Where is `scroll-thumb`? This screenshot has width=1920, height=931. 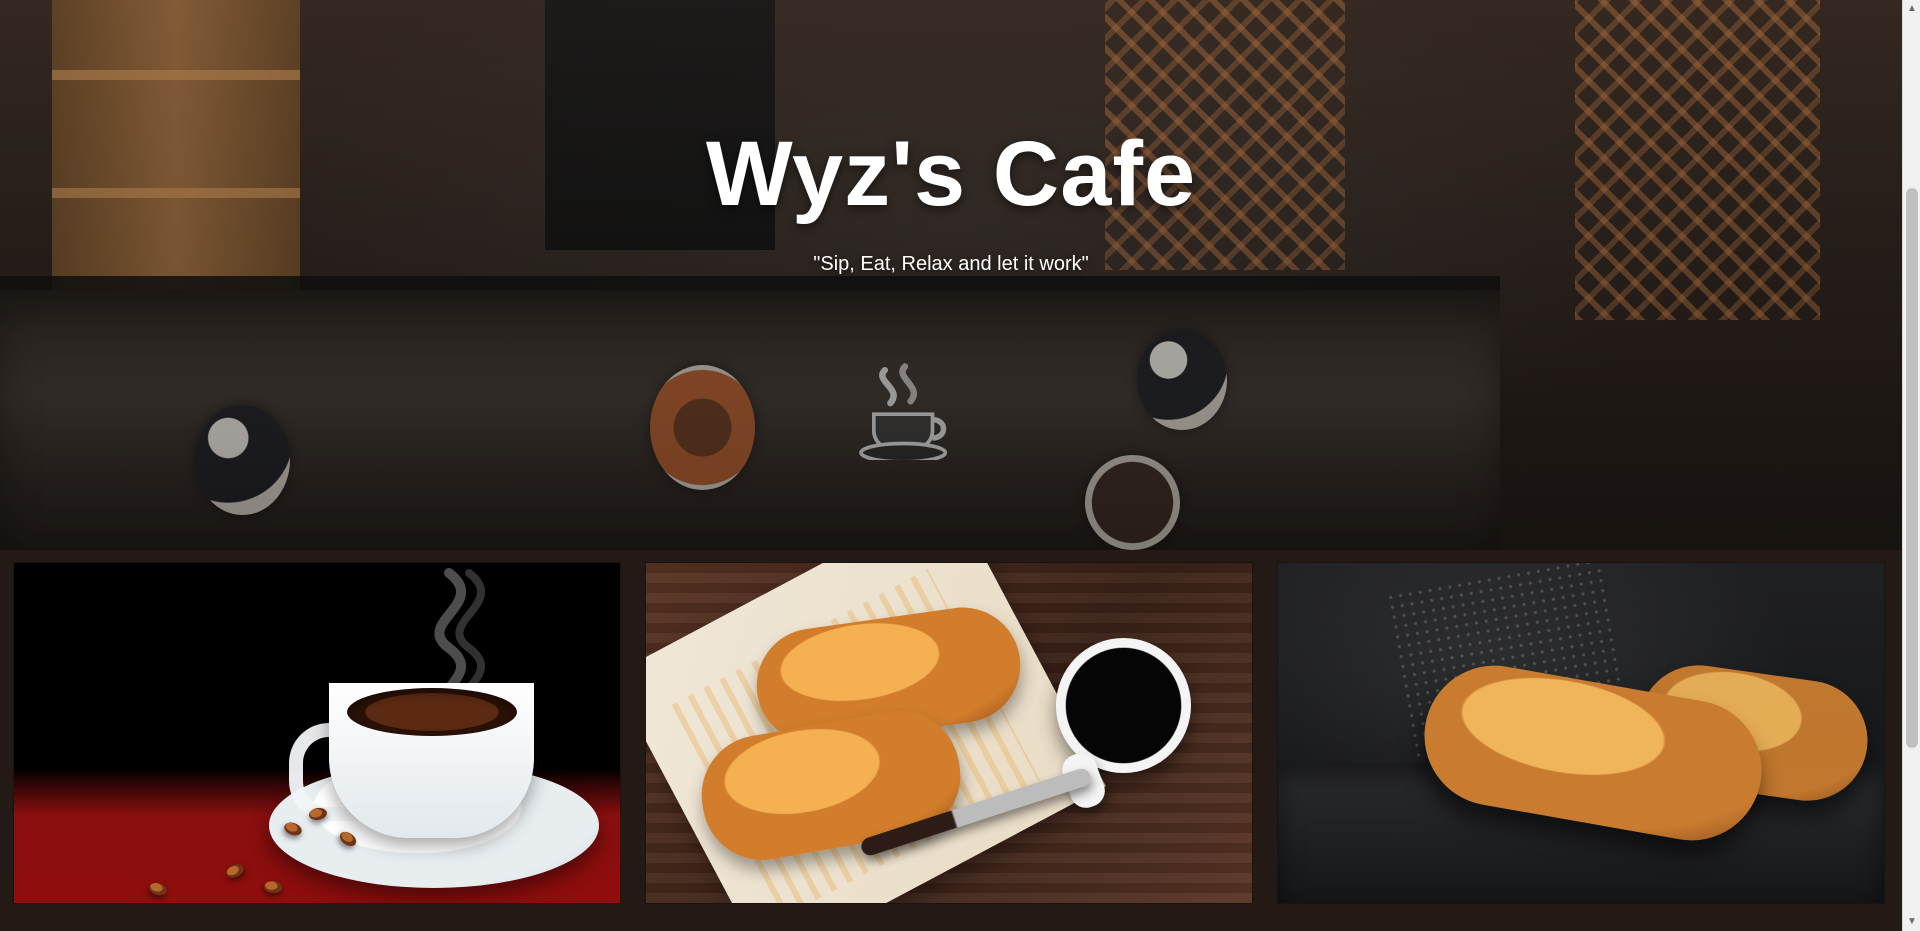
scroll-thumb is located at coordinates (1912, 468).